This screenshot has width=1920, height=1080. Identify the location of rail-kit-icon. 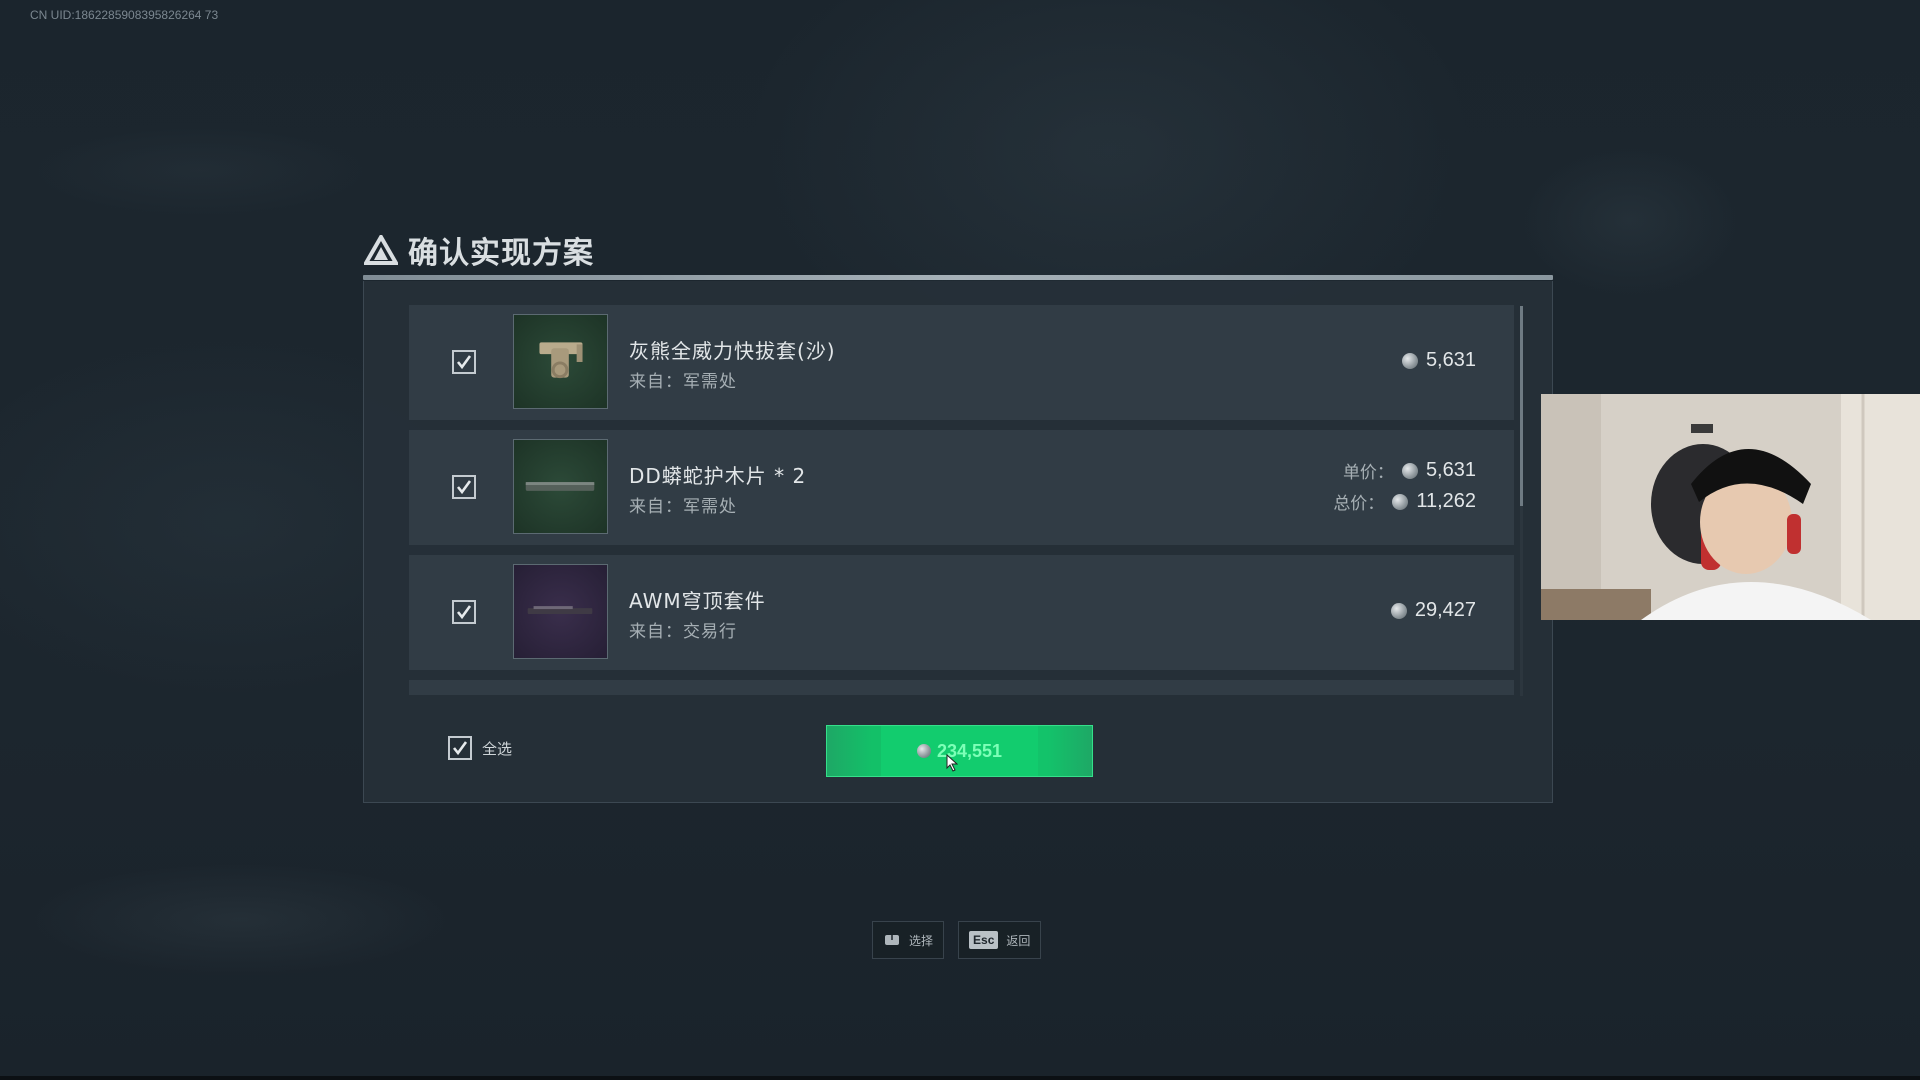
(560, 610).